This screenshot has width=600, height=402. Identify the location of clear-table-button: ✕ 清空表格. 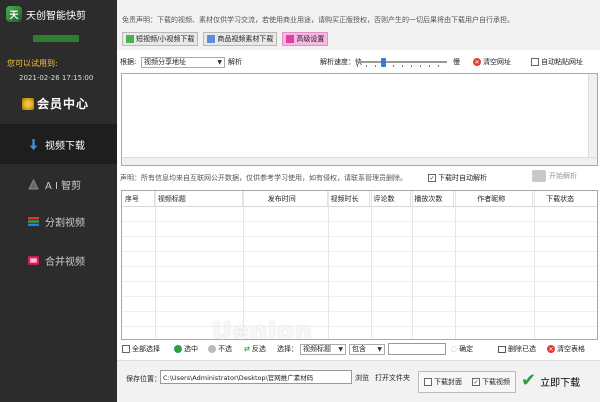
(566, 349).